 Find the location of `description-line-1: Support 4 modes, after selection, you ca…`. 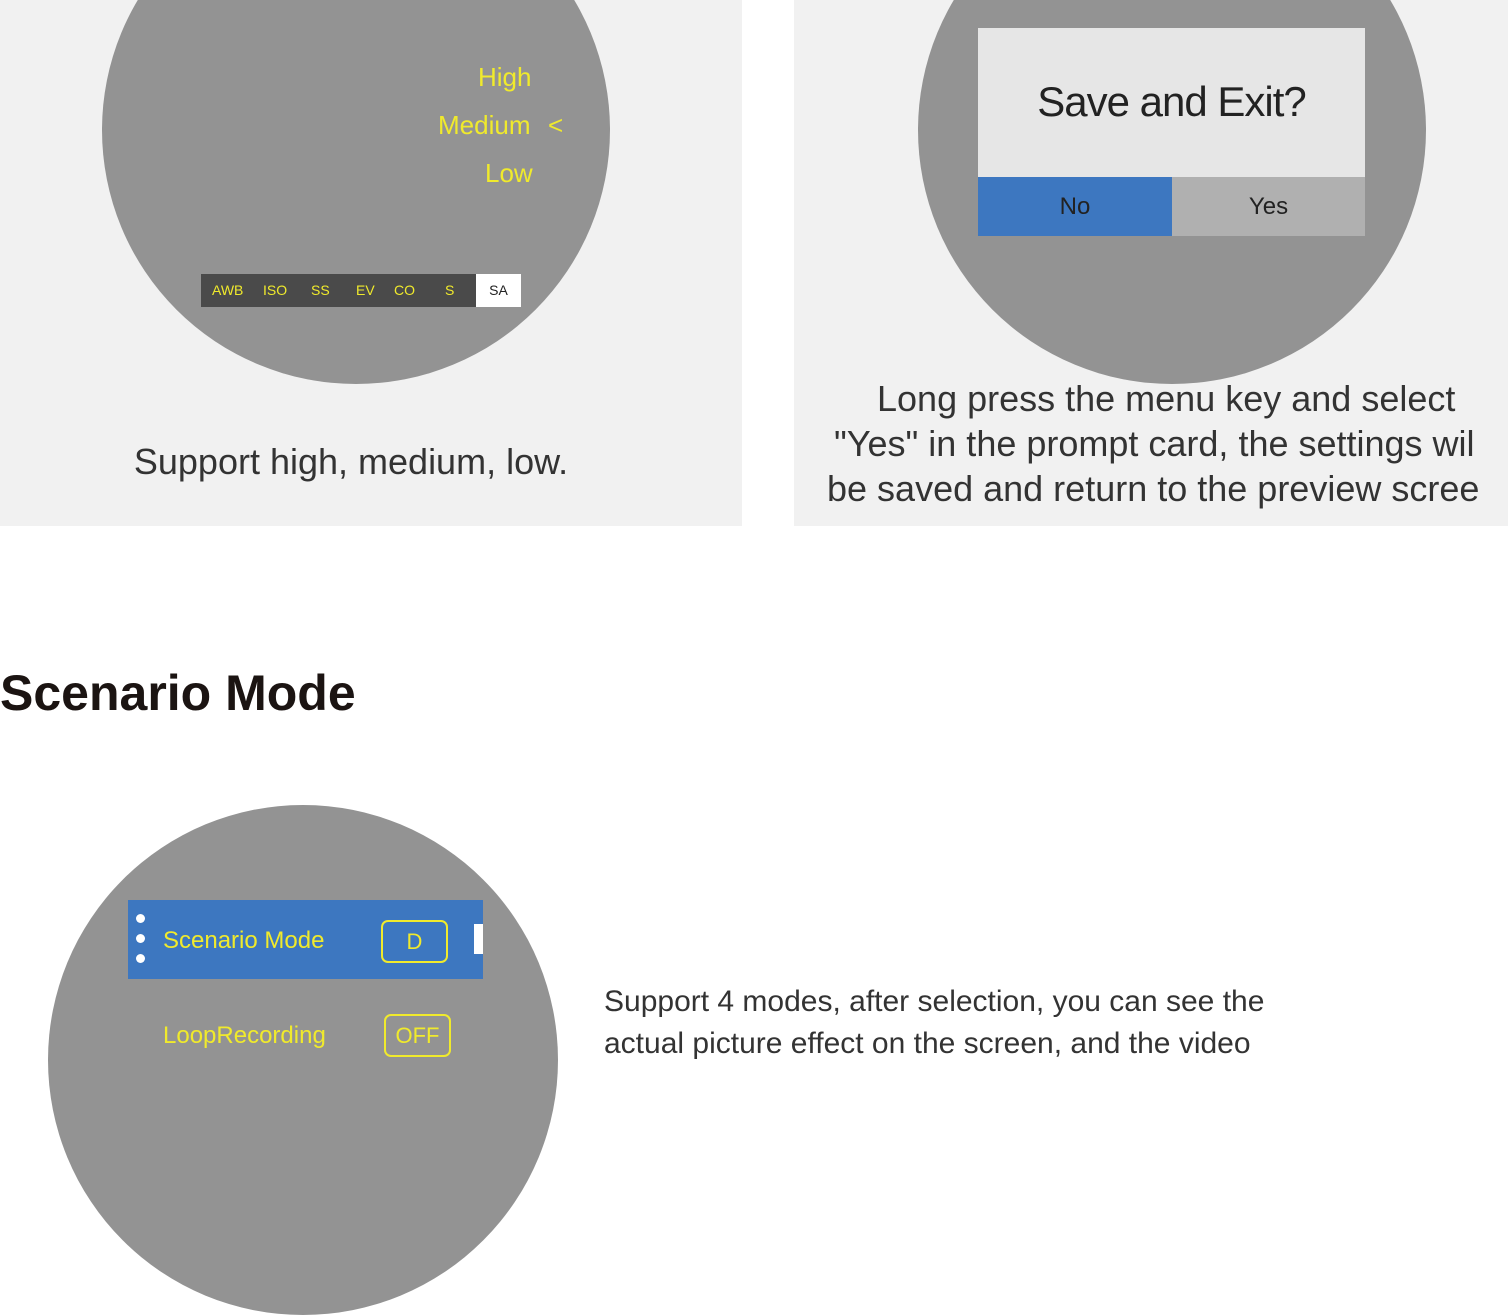

description-line-1: Support 4 modes, after selection, you ca… is located at coordinates (934, 1001).